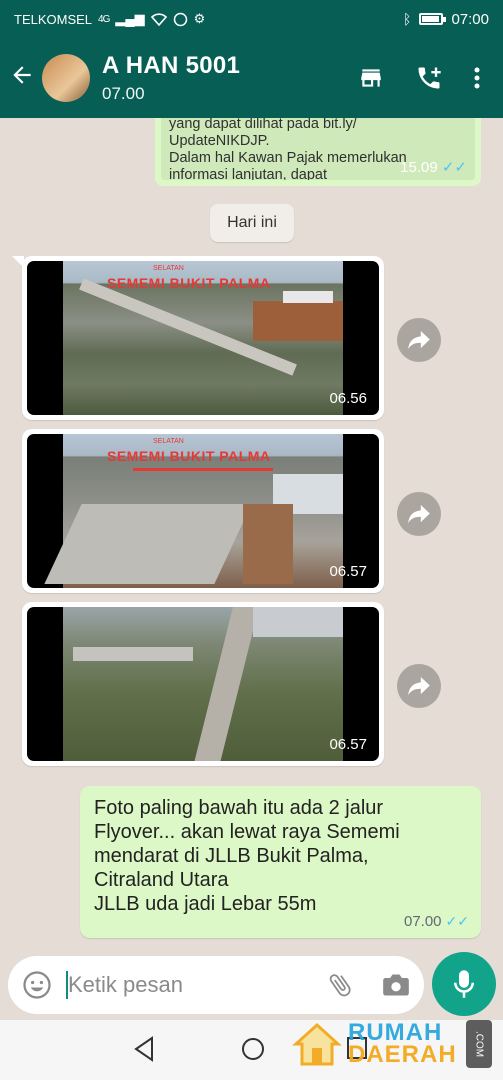 This screenshot has width=503, height=1080. What do you see at coordinates (66, 78) in the screenshot?
I see `avatar` at bounding box center [66, 78].